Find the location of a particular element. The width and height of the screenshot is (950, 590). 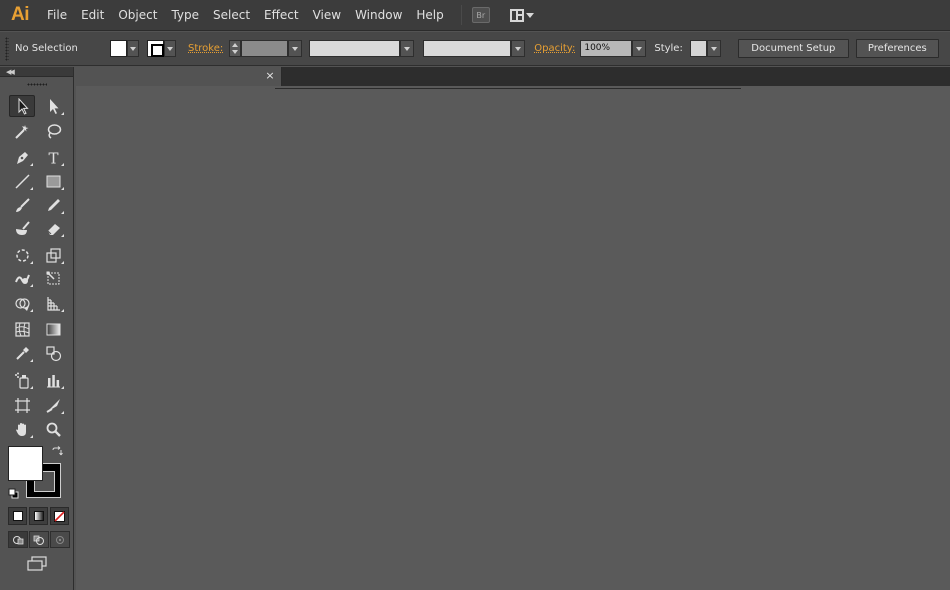

svg-text: T is located at coordinates (53, 157).